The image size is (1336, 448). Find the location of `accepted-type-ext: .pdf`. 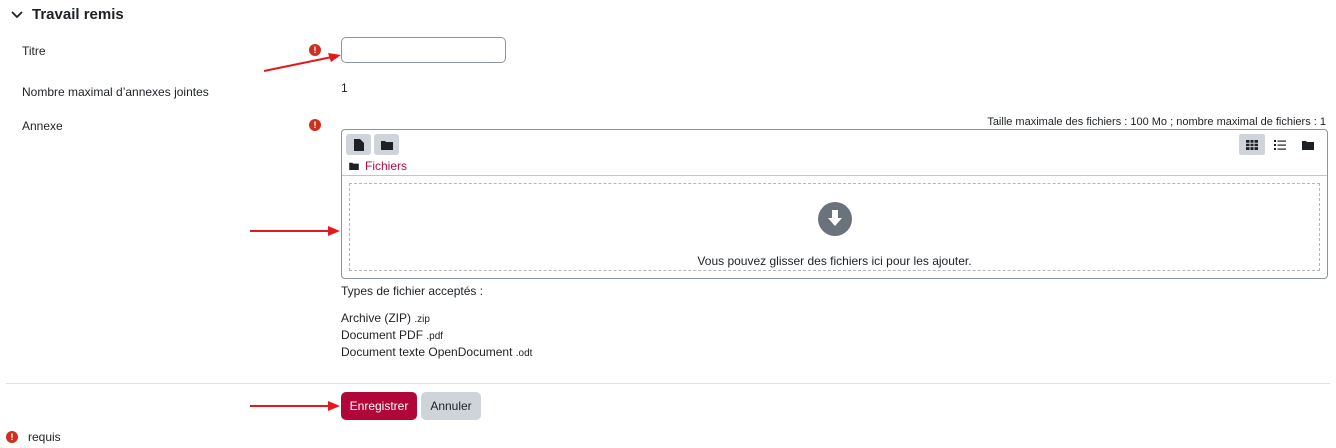

accepted-type-ext: .pdf is located at coordinates (435, 336).